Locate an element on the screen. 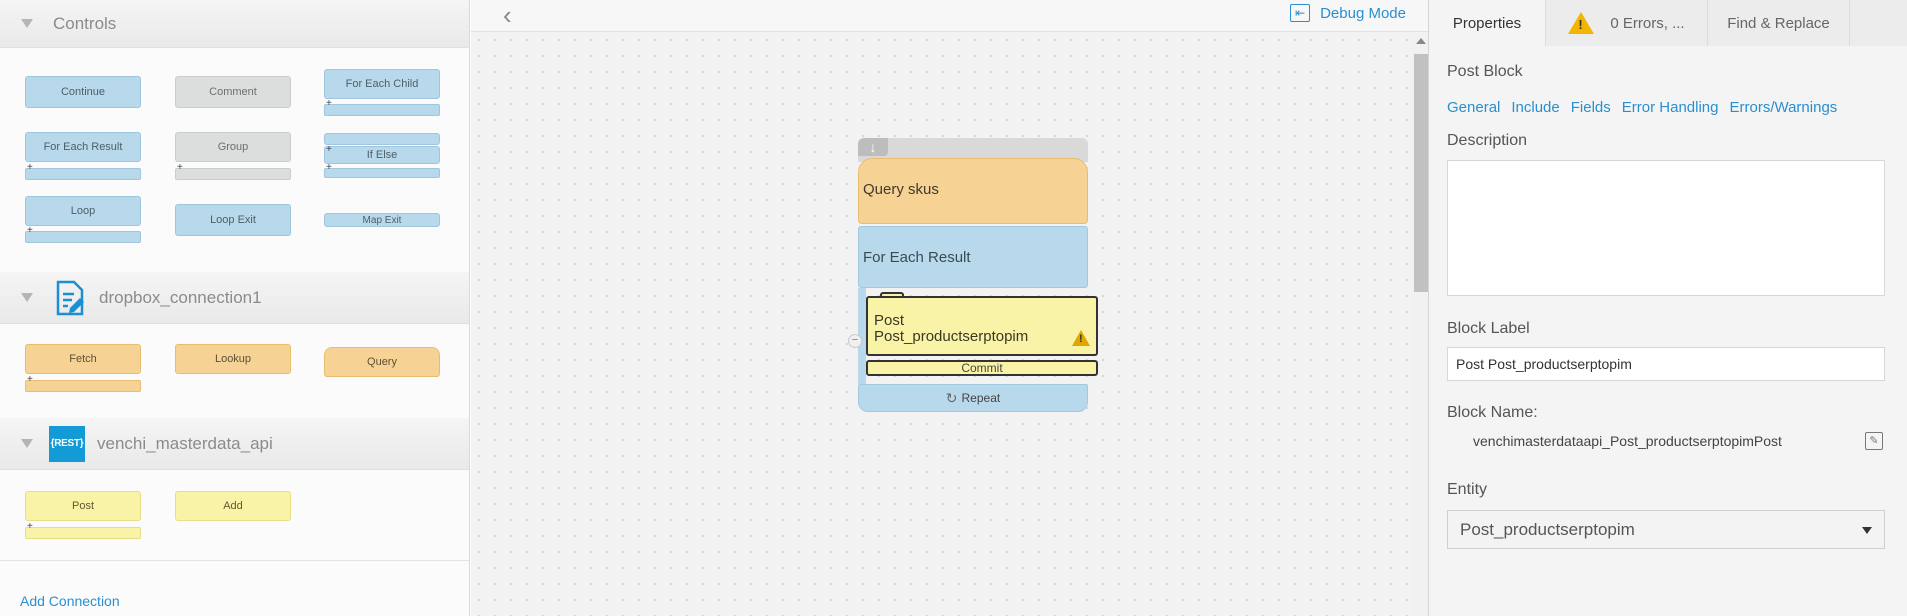 This screenshot has height=616, width=1907. dropbox-connection-icon is located at coordinates (70, 298).